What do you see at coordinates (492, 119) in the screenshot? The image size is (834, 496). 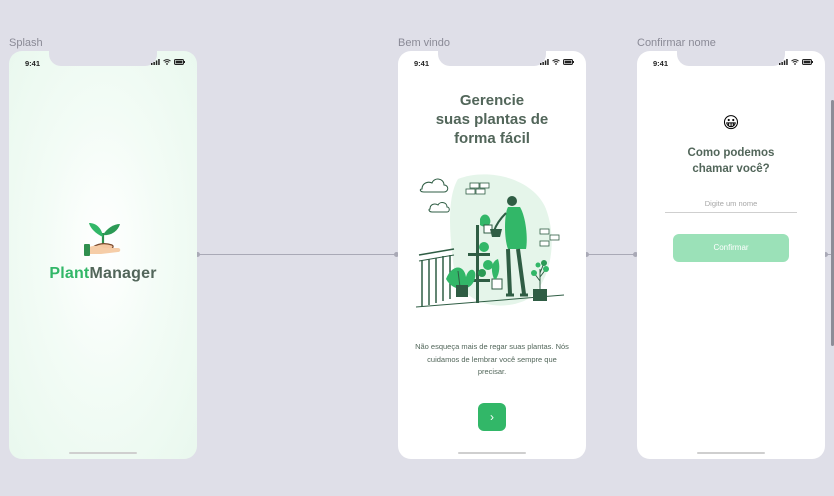 I see `welcome-title: Gerencie suas plantas de forma fácil` at bounding box center [492, 119].